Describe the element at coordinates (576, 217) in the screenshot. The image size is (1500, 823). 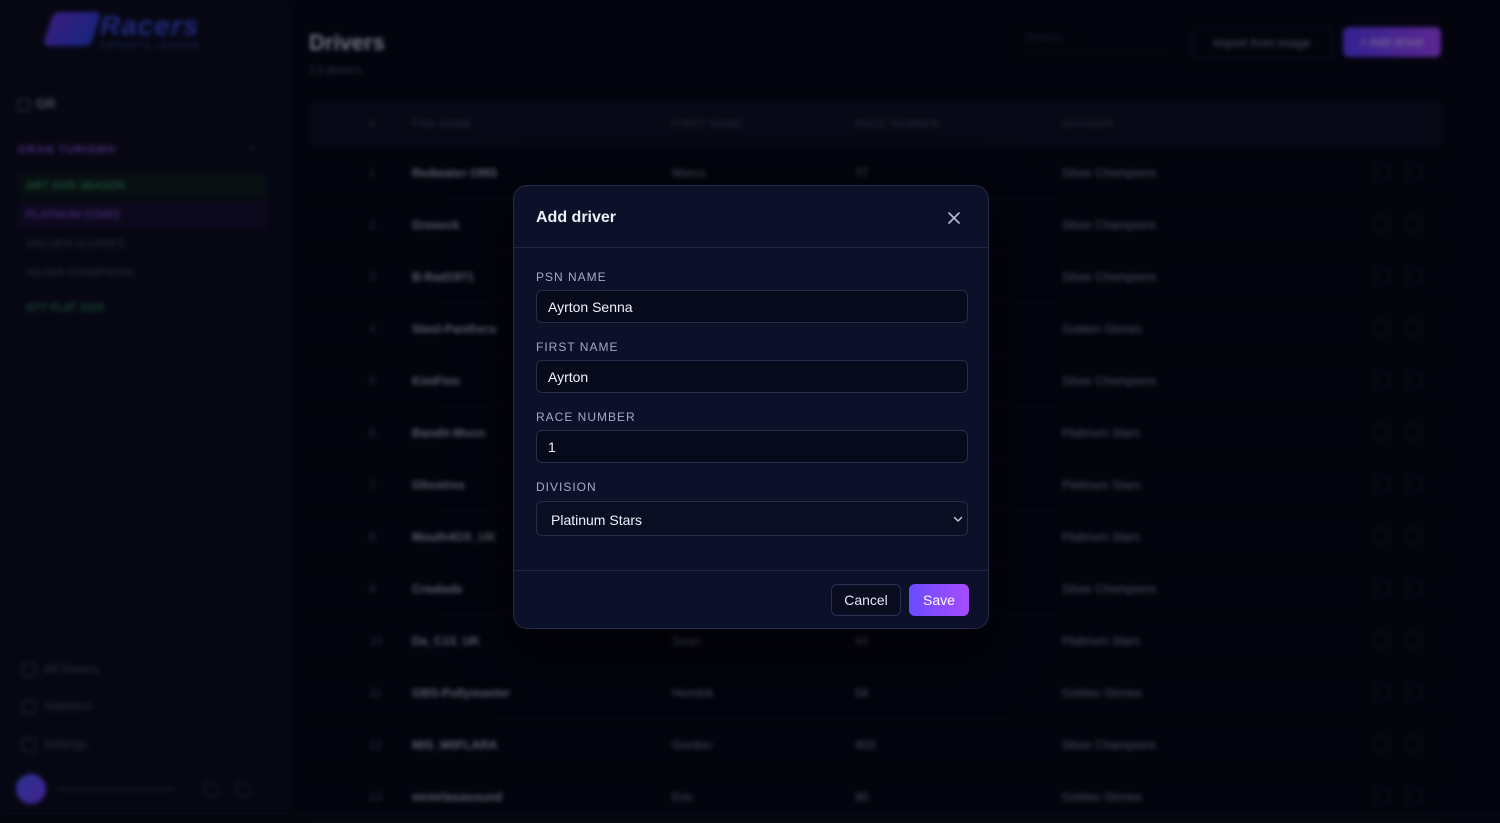
I see `dialog-title: Add driver` at that location.